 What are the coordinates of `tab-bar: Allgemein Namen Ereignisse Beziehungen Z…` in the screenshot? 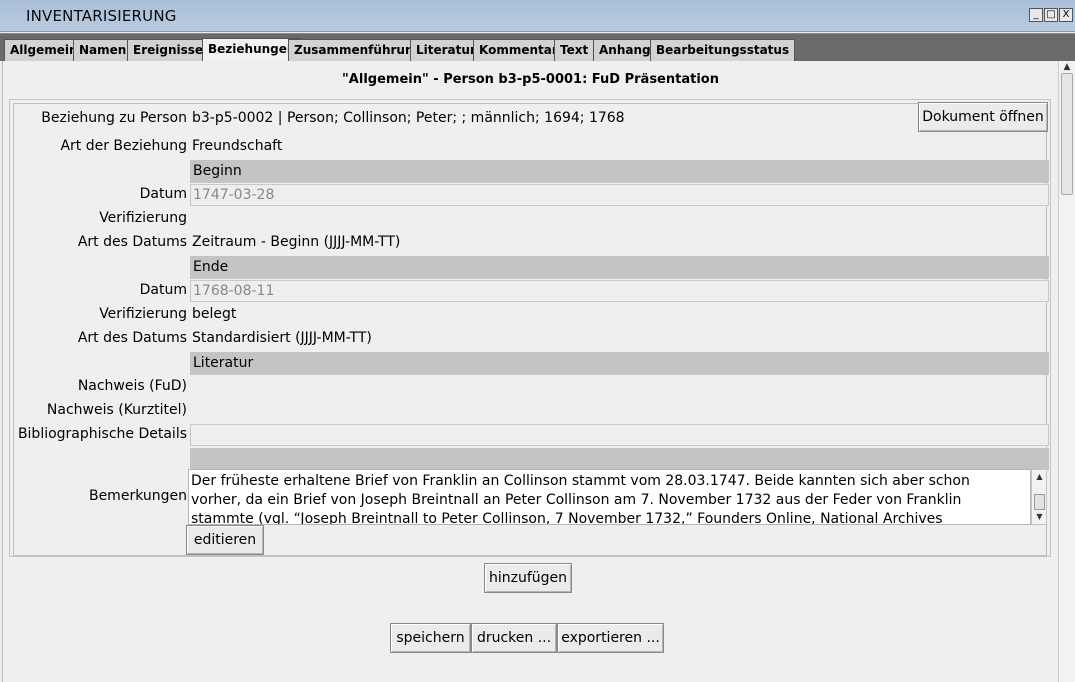 It's located at (537, 47).